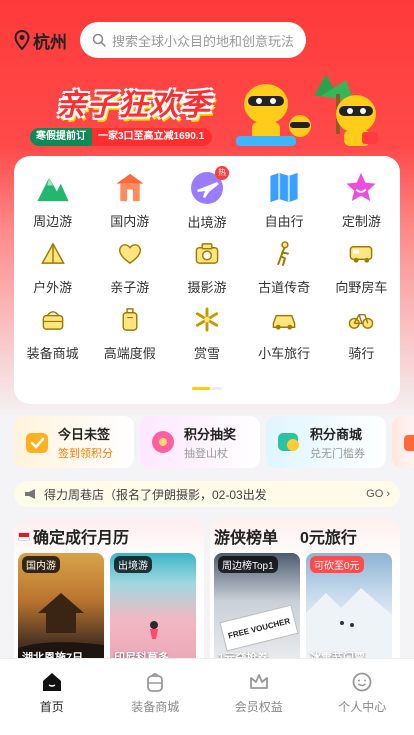 This screenshot has width=414, height=735. I want to click on category-label: 出境游, so click(207, 222).